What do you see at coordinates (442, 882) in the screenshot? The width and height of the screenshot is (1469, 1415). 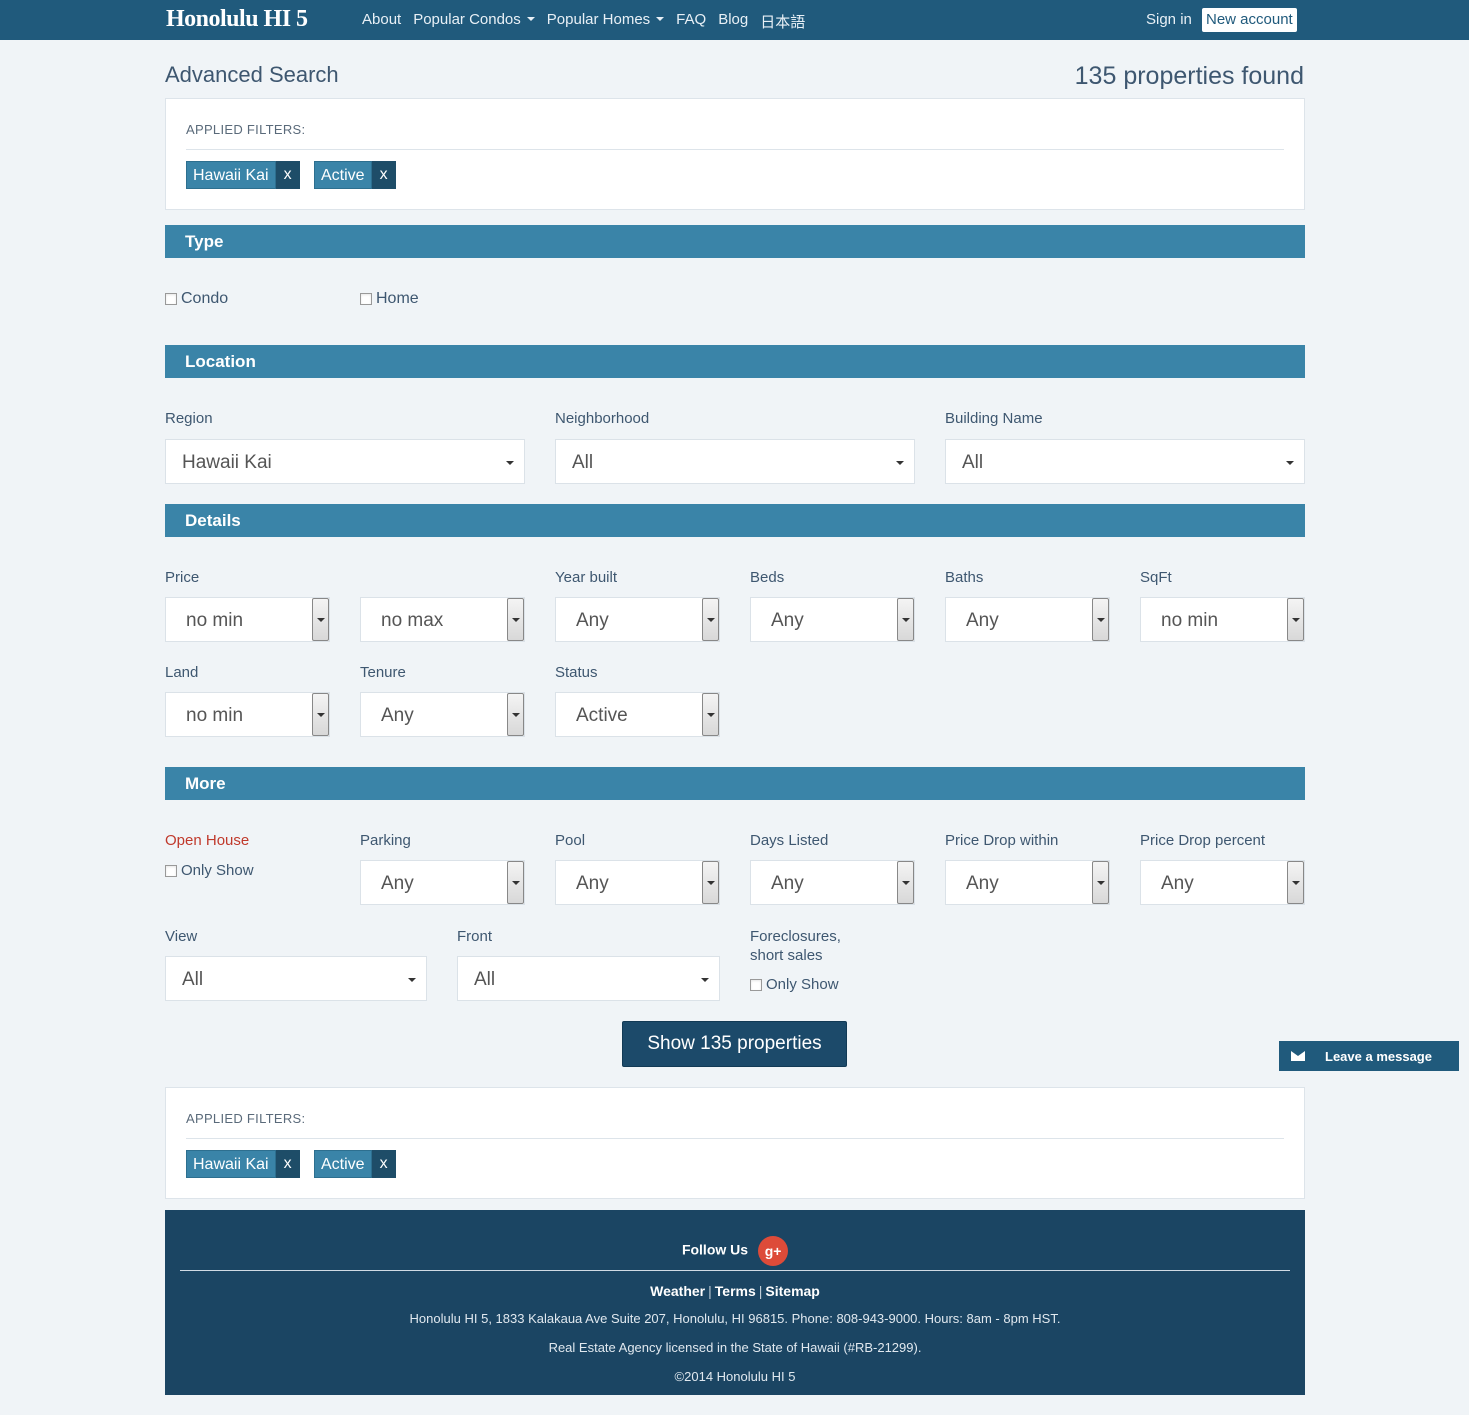 I see `parking-select: Any` at bounding box center [442, 882].